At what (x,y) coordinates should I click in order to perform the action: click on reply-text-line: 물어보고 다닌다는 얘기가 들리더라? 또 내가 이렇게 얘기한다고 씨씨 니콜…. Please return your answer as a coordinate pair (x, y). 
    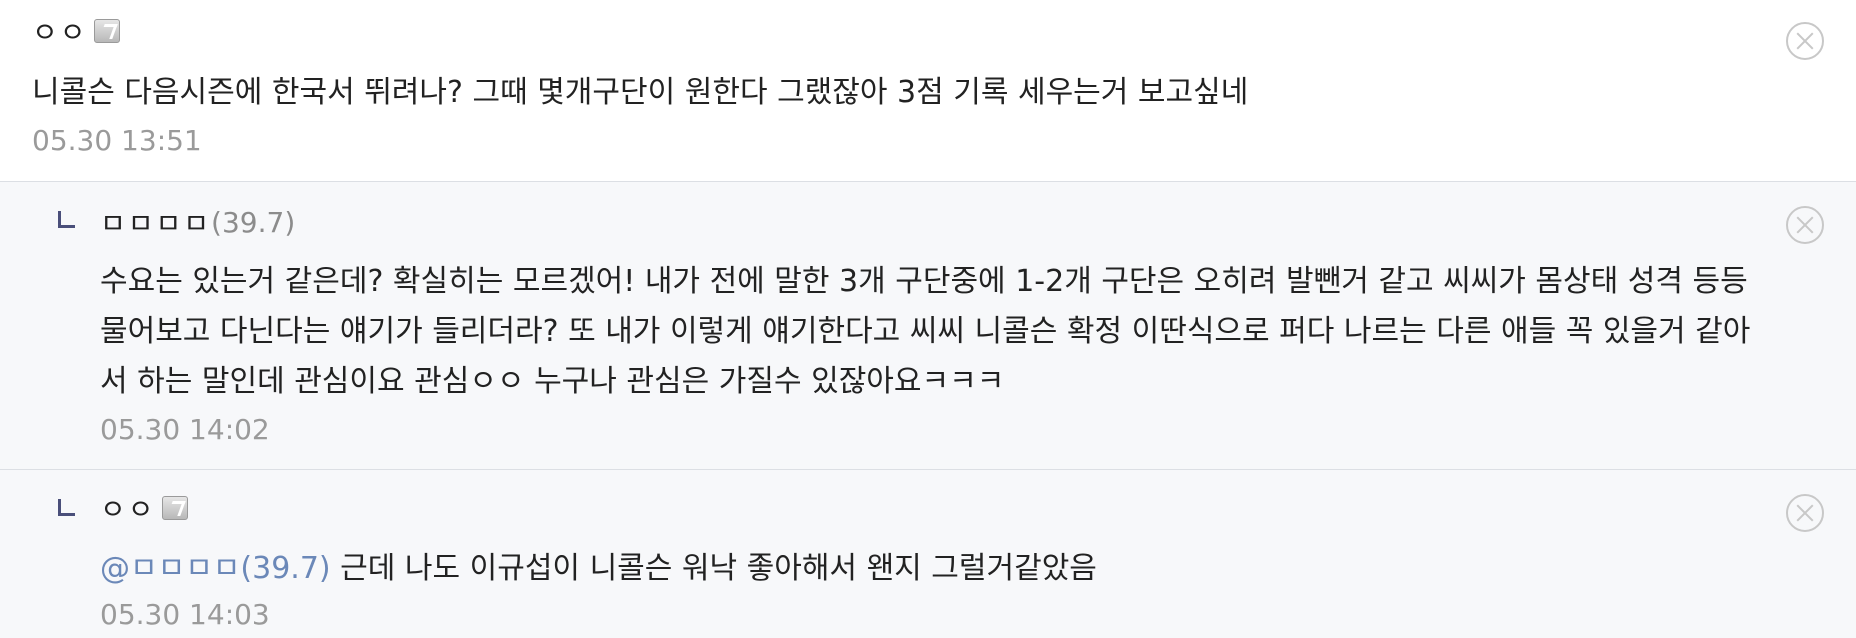
    Looking at the image, I should click on (925, 331).